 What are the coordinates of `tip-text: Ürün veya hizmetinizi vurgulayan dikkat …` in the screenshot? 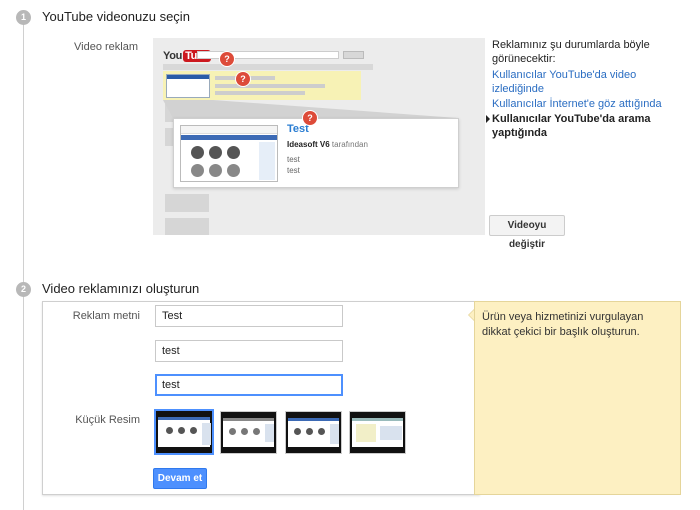 It's located at (563, 324).